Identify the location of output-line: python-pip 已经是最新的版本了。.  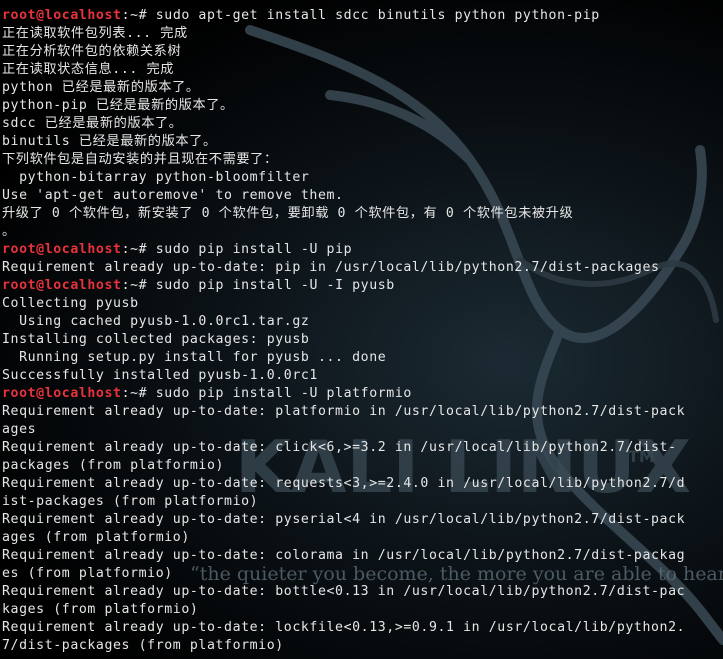
(118, 105).